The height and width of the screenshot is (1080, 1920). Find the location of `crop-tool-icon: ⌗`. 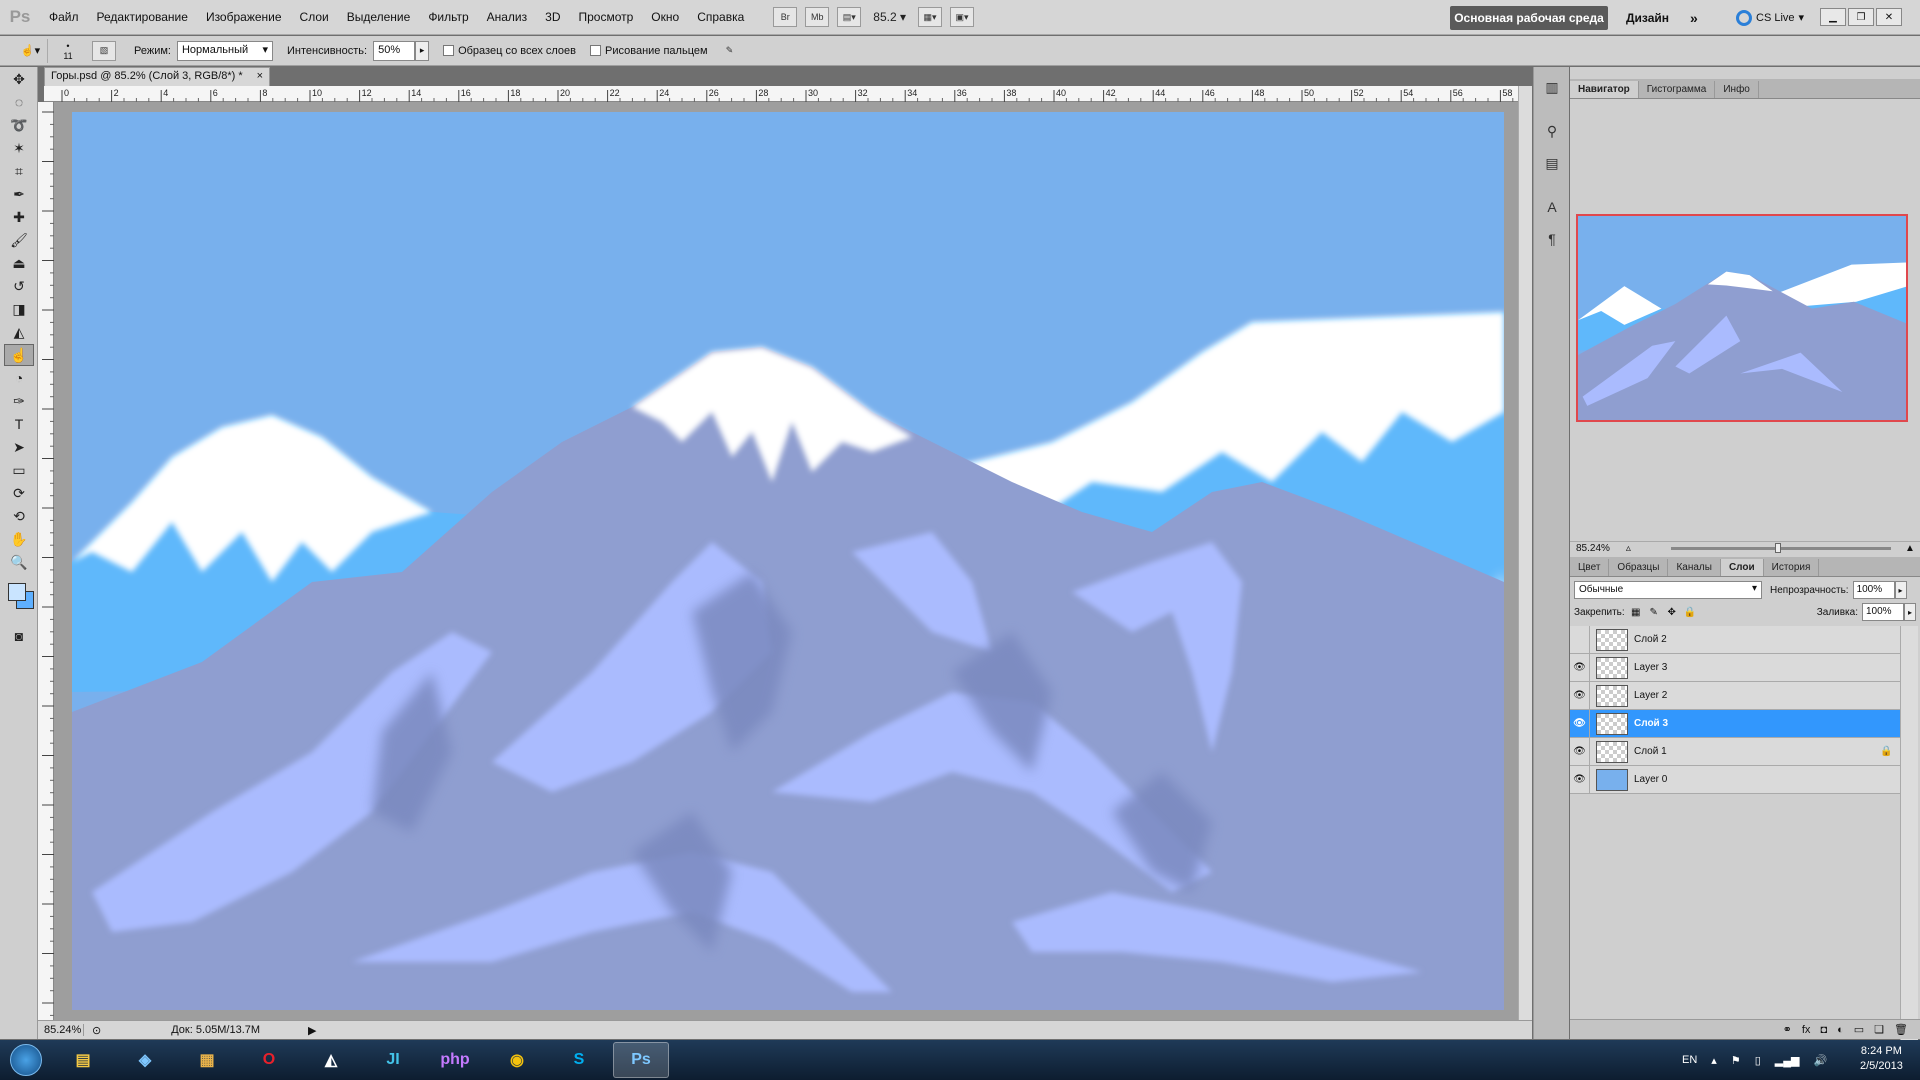

crop-tool-icon: ⌗ is located at coordinates (19, 171).